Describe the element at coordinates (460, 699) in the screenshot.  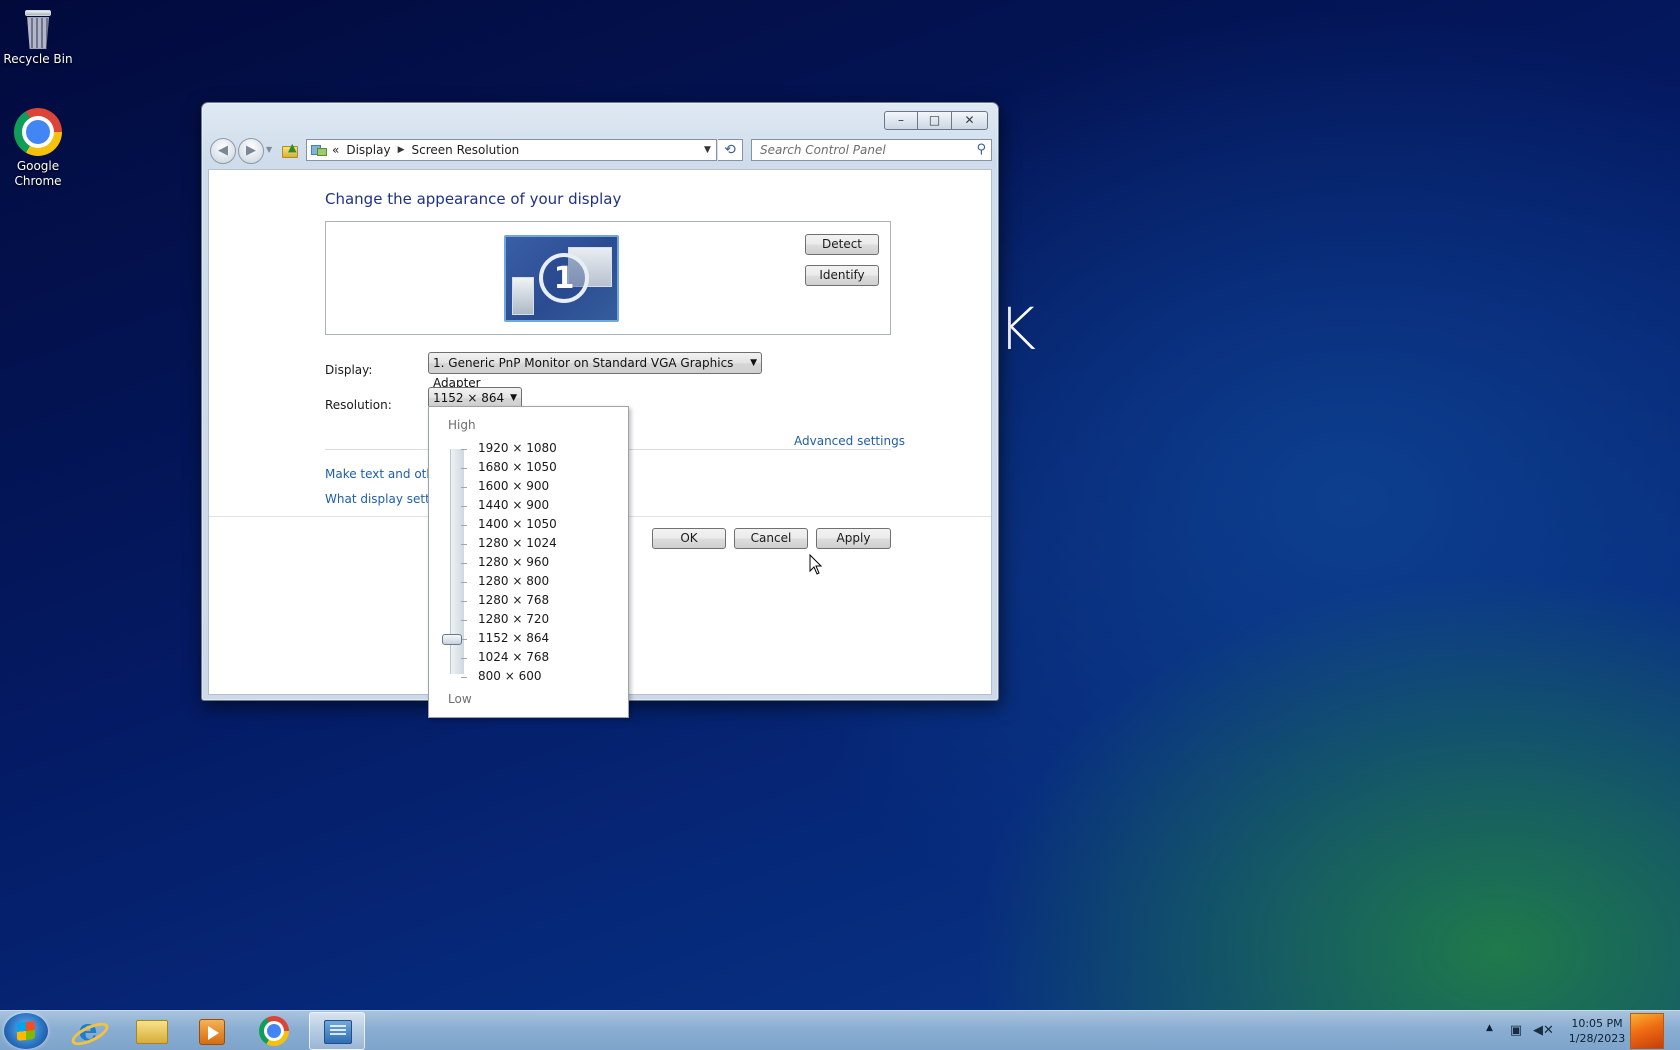
I see `low-label: Low` at that location.